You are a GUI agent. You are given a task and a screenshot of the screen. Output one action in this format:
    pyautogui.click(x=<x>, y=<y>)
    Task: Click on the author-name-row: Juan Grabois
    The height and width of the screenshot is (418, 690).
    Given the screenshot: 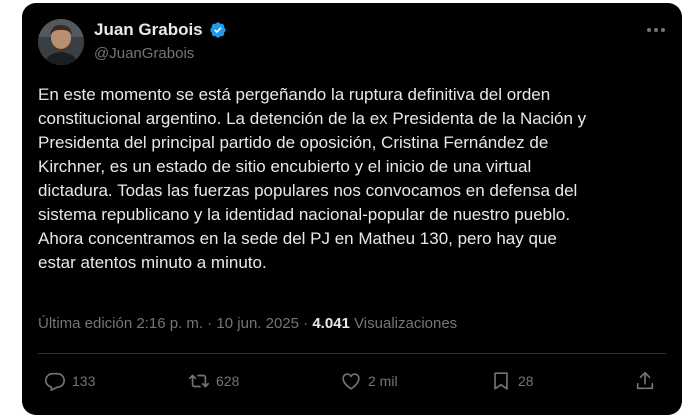 What is the action you would take?
    pyautogui.click(x=160, y=30)
    